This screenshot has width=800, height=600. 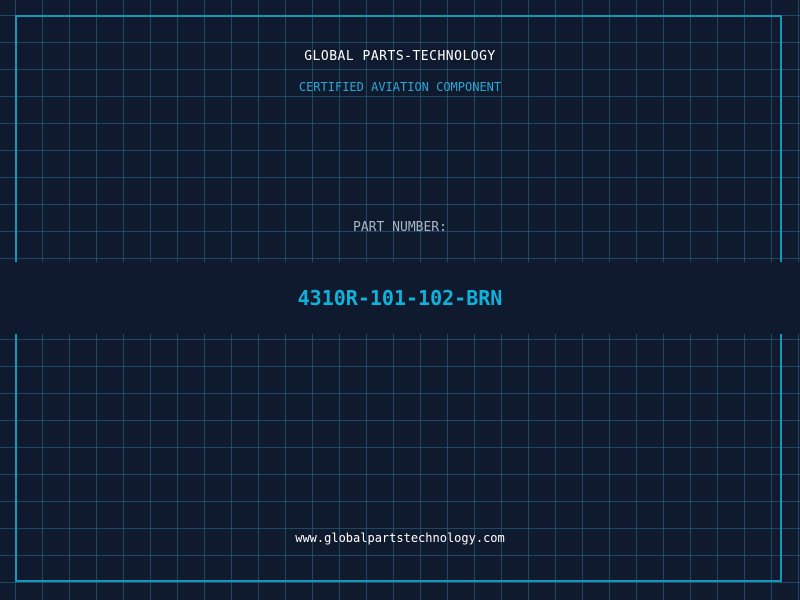 I want to click on part-number-value: 4310R-101-102-BRN, so click(x=400, y=298).